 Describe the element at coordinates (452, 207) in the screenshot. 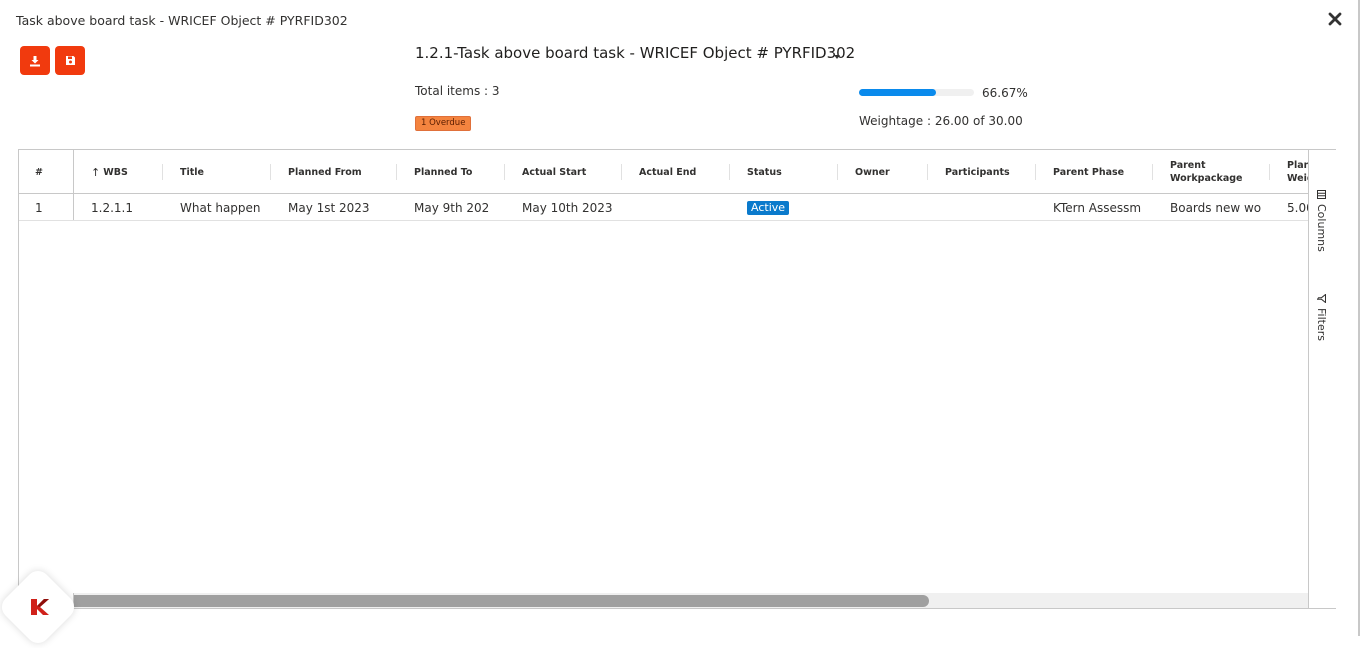

I see `cell-planned-to: May 9th 202` at that location.